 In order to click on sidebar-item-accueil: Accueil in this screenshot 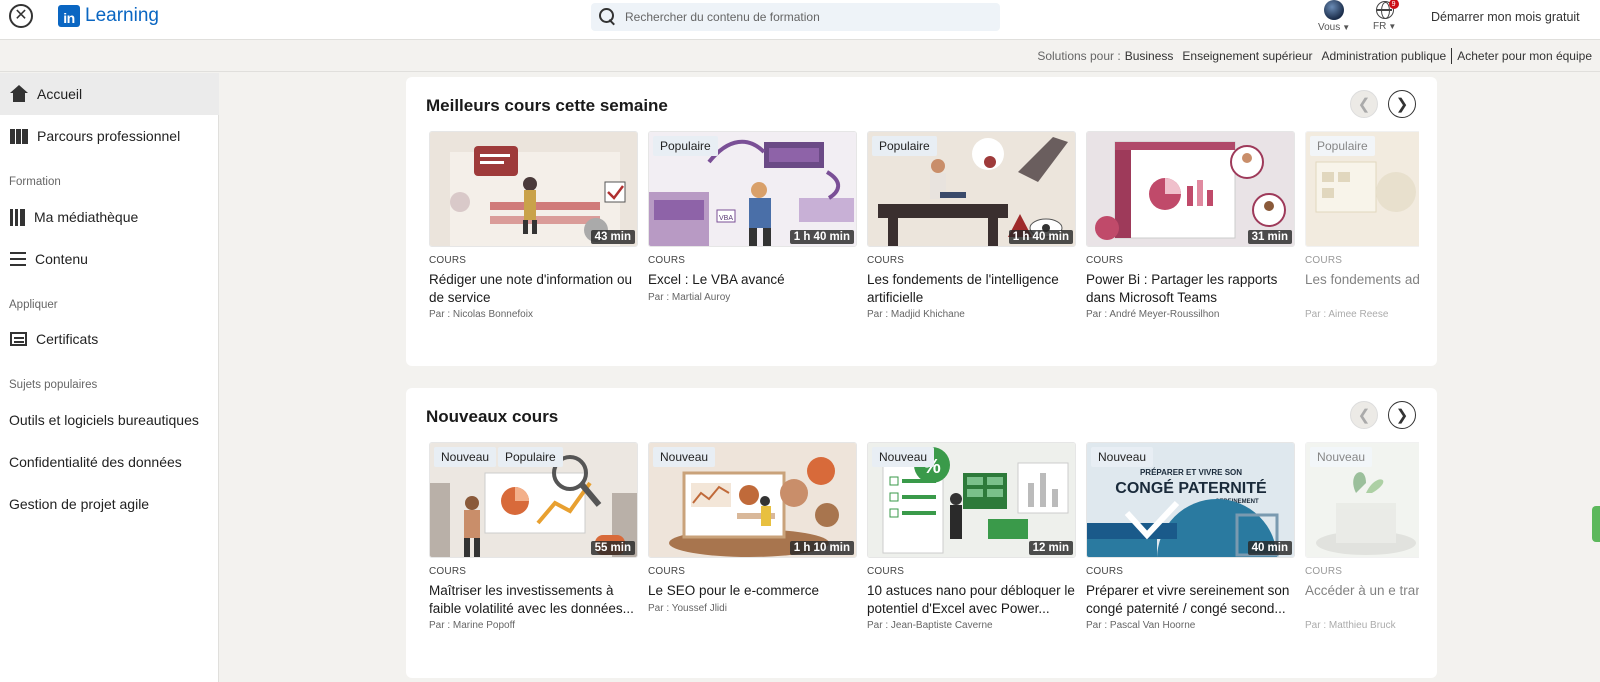, I will do `click(109, 94)`.